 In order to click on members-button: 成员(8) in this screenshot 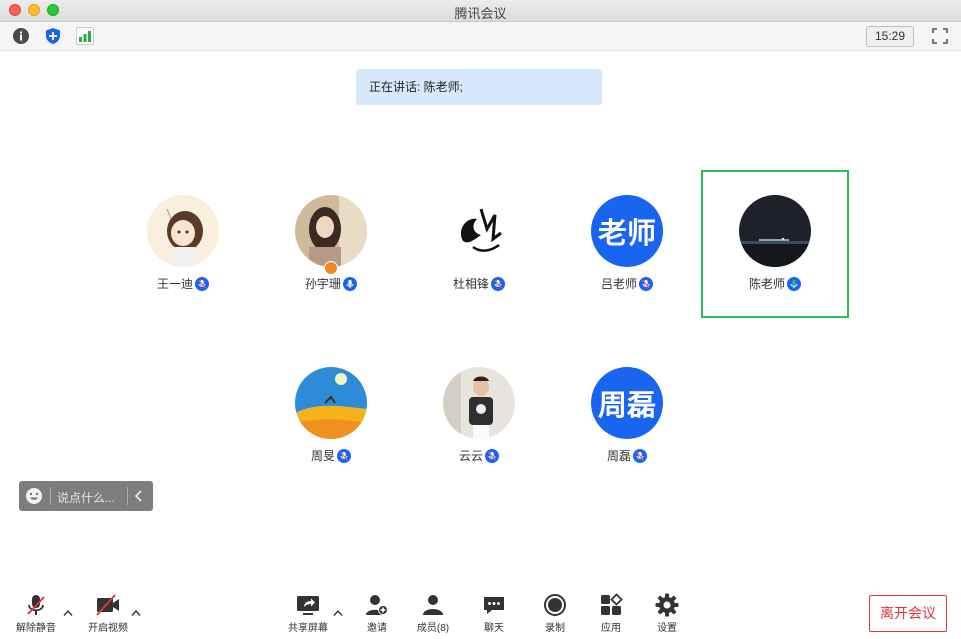, I will do `click(433, 613)`.